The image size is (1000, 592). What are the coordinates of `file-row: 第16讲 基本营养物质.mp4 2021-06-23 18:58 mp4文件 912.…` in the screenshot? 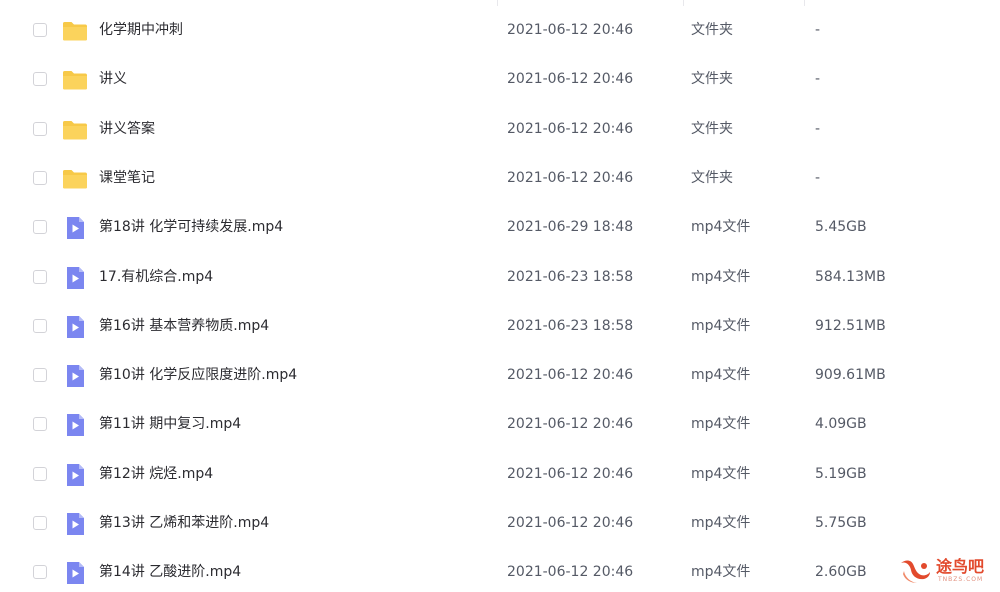 It's located at (500, 326).